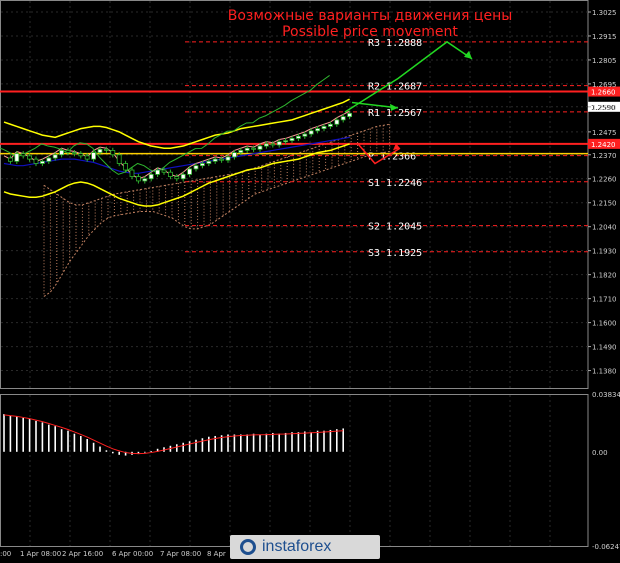  Describe the element at coordinates (606, 395) in the screenshot. I see `macd-axis-label: 0.03834` at that location.